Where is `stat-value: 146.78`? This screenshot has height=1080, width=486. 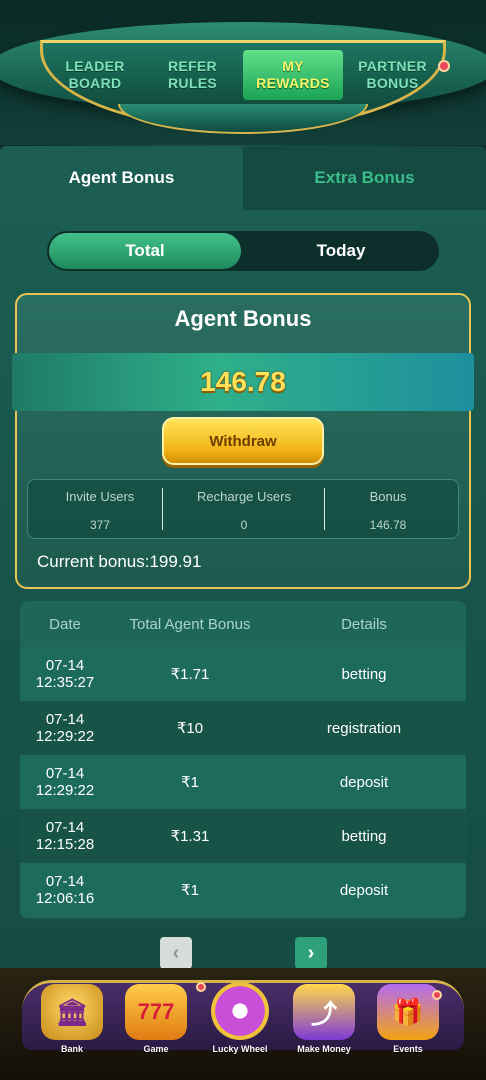 stat-value: 146.78 is located at coordinates (388, 525).